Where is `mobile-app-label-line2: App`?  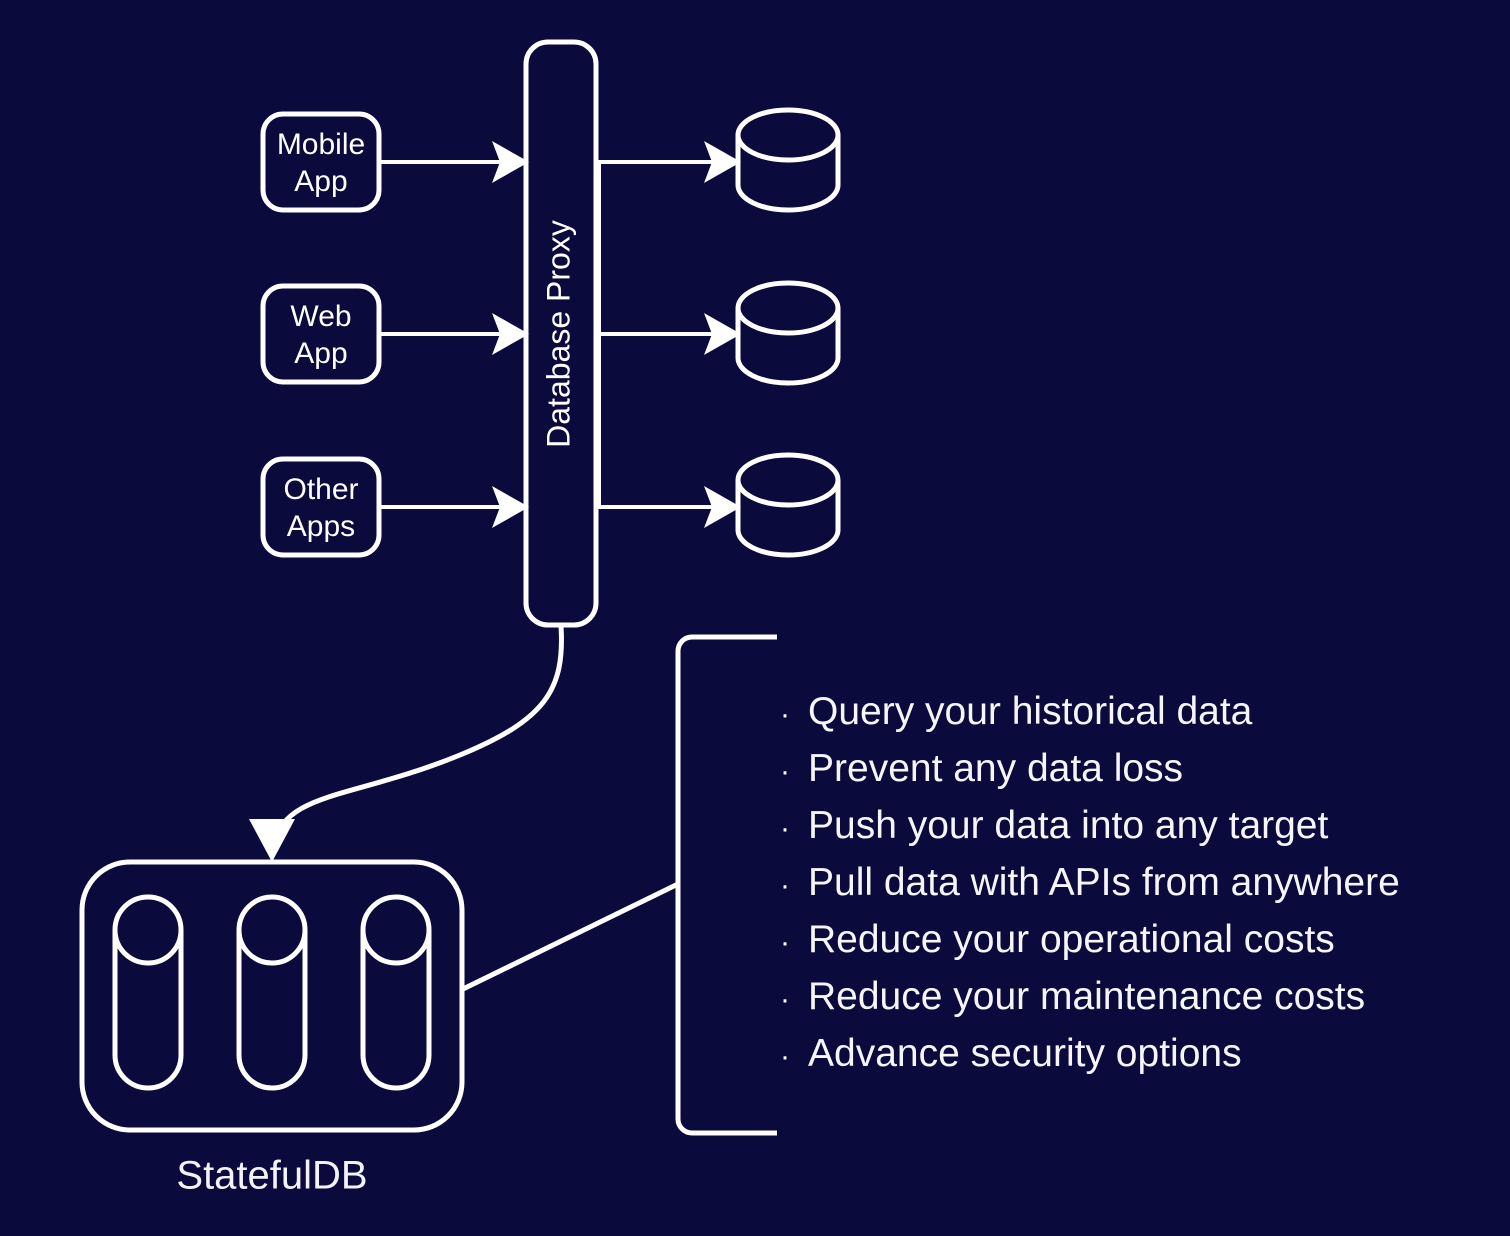
mobile-app-label-line2: App is located at coordinates (320, 181).